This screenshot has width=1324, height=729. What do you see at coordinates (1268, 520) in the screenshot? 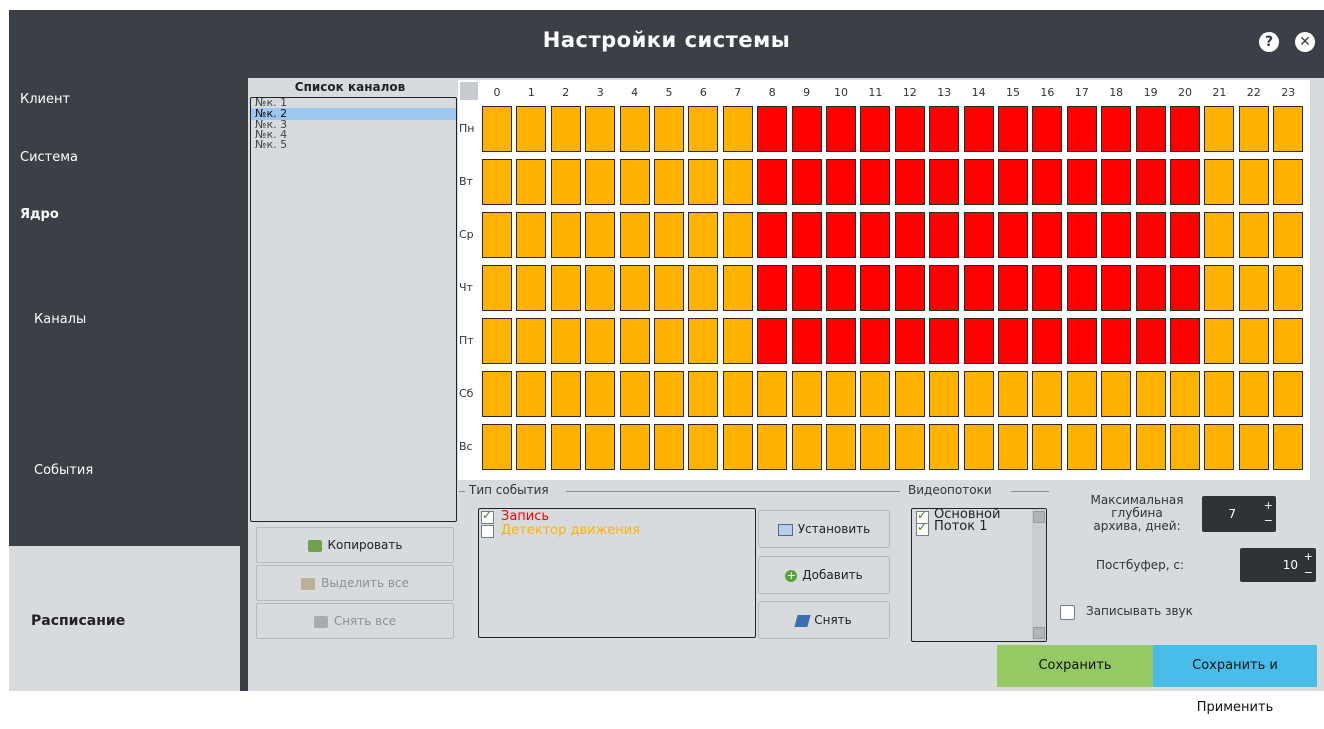
I see `decrement-icon: −` at bounding box center [1268, 520].